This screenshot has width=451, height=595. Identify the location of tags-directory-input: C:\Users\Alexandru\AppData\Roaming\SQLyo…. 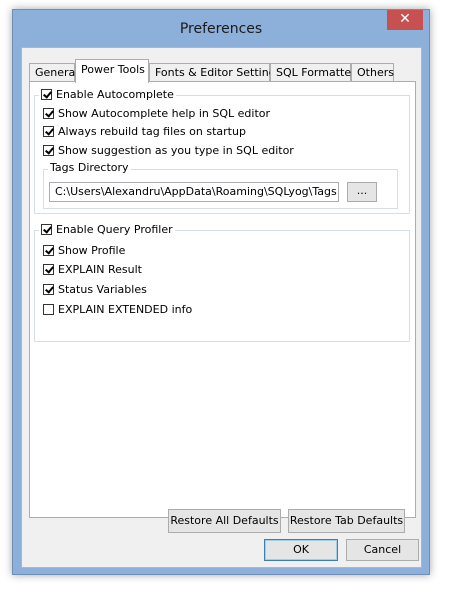
(194, 192).